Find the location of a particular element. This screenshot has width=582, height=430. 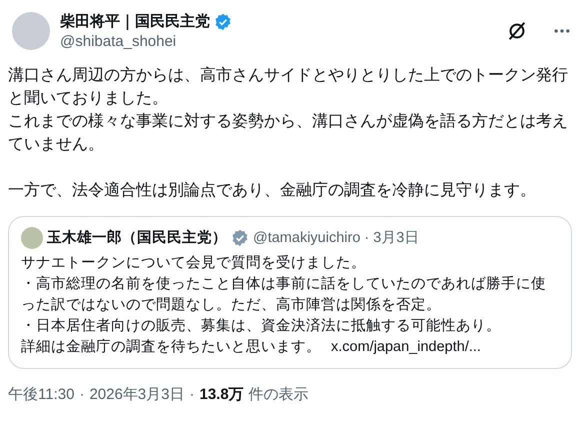

author-name: 玉木雄一郎（国民民主党） is located at coordinates (137, 238).